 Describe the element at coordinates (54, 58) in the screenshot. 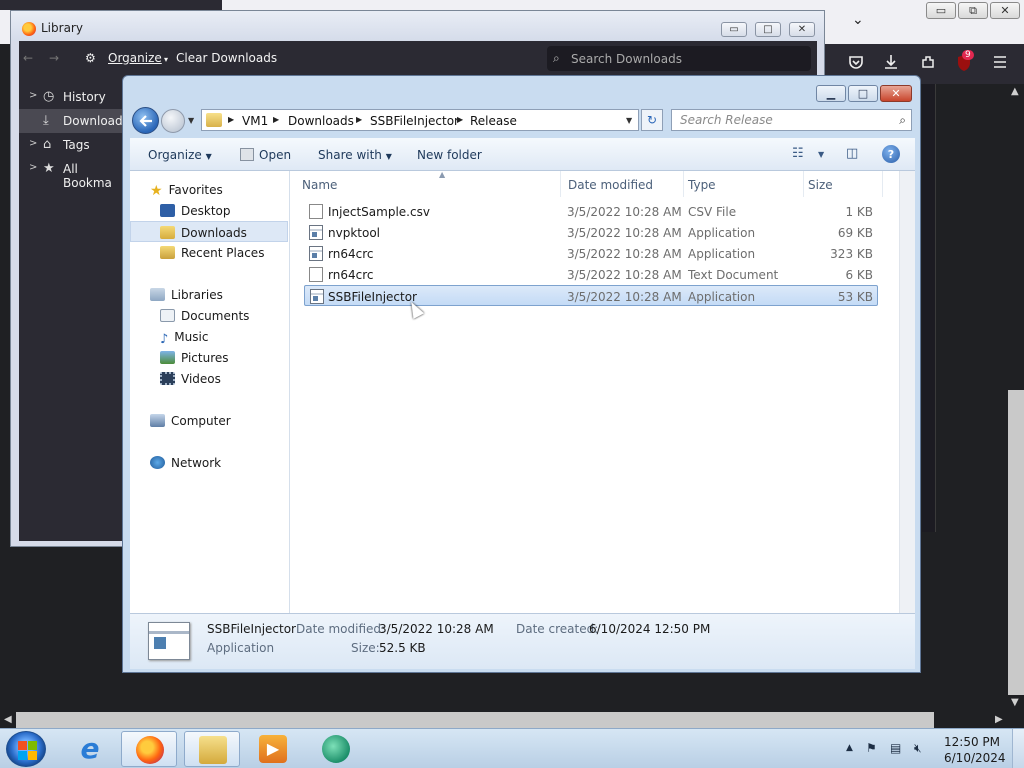

I see `forward-arrow-icon: →` at that location.